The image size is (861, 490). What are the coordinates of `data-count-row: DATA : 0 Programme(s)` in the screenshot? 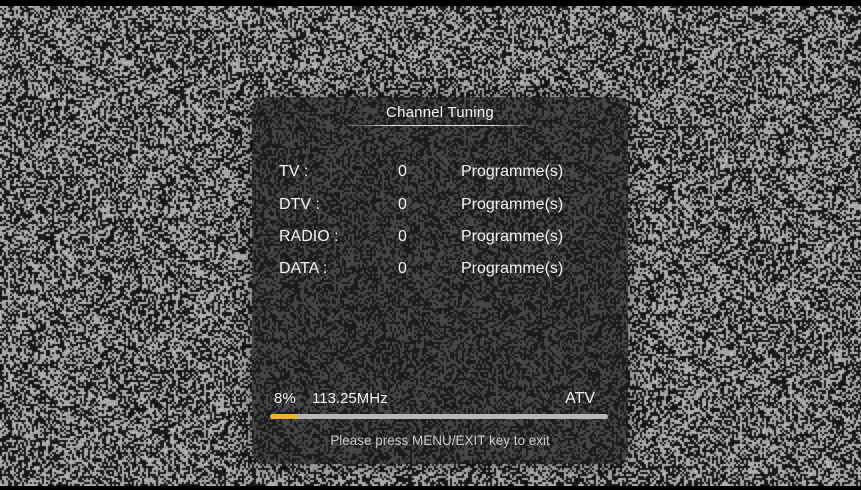 It's located at (440, 271).